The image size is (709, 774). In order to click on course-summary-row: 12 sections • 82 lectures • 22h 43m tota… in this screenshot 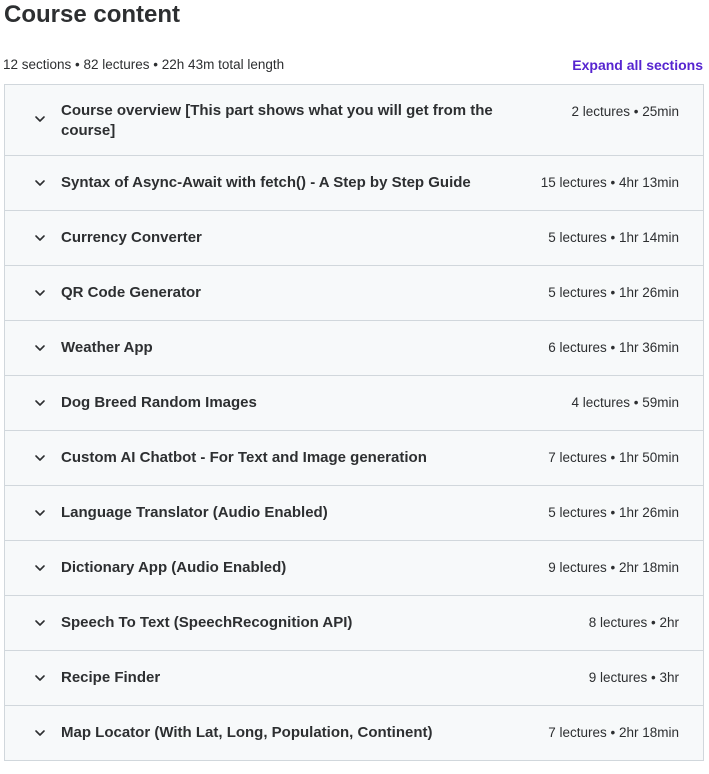, I will do `click(353, 65)`.